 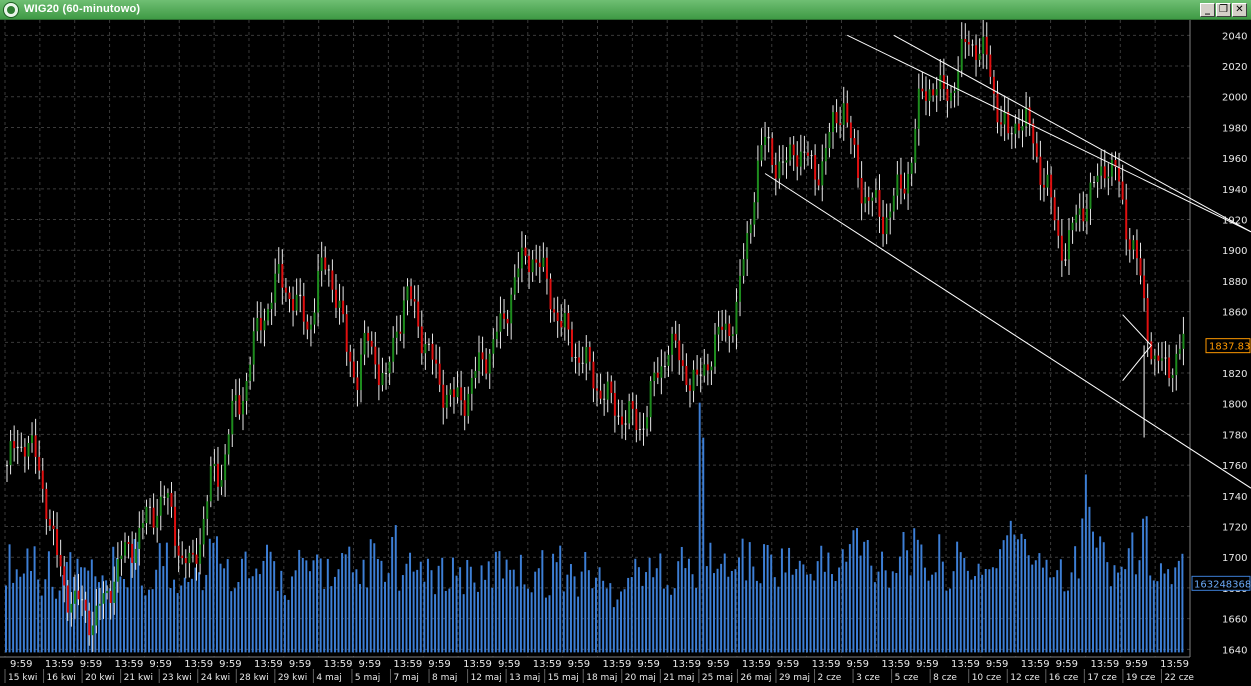 What do you see at coordinates (11, 10) in the screenshot?
I see `app-logo-icon` at bounding box center [11, 10].